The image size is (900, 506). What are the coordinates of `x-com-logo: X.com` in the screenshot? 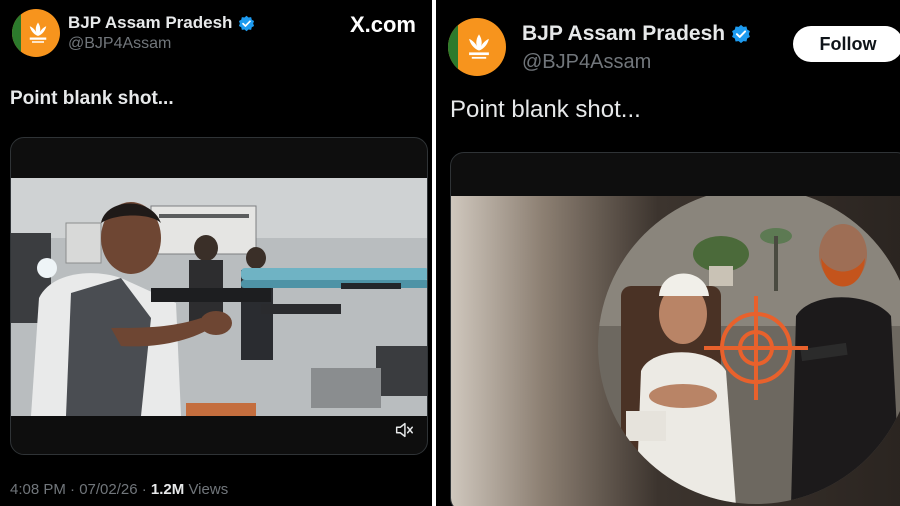 It's located at (383, 25).